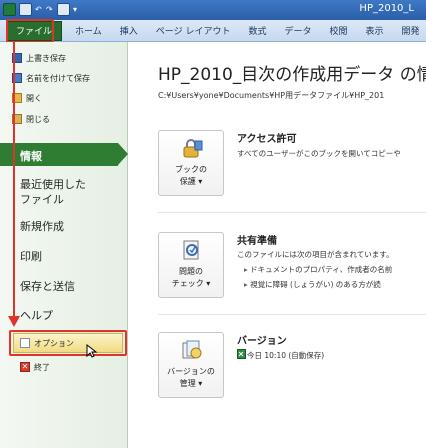  What do you see at coordinates (68, 343) in the screenshot?
I see `options-highlight` at bounding box center [68, 343].